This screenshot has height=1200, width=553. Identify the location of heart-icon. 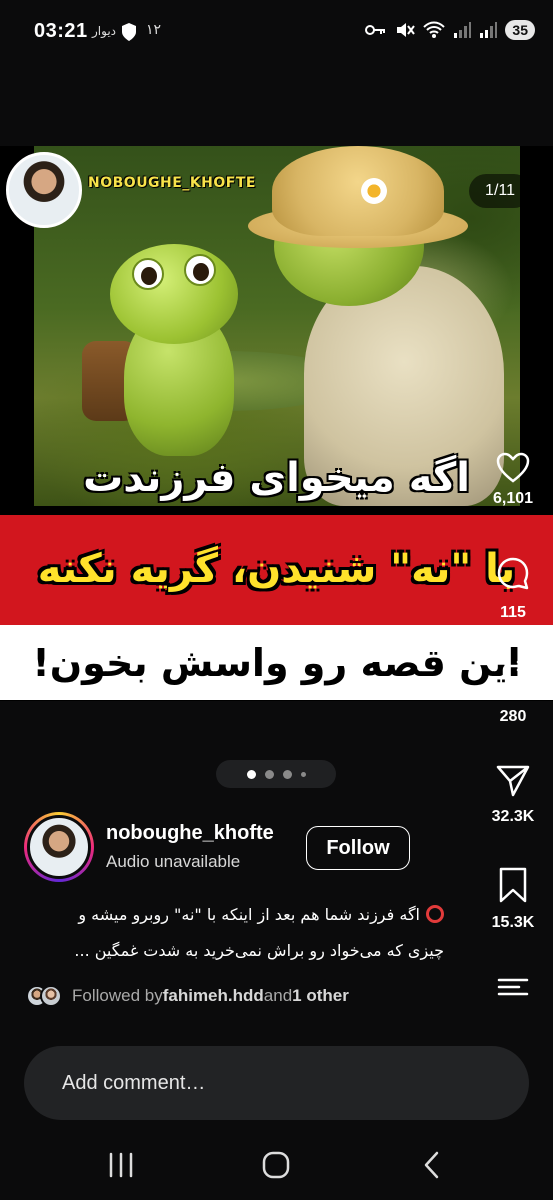
(513, 468).